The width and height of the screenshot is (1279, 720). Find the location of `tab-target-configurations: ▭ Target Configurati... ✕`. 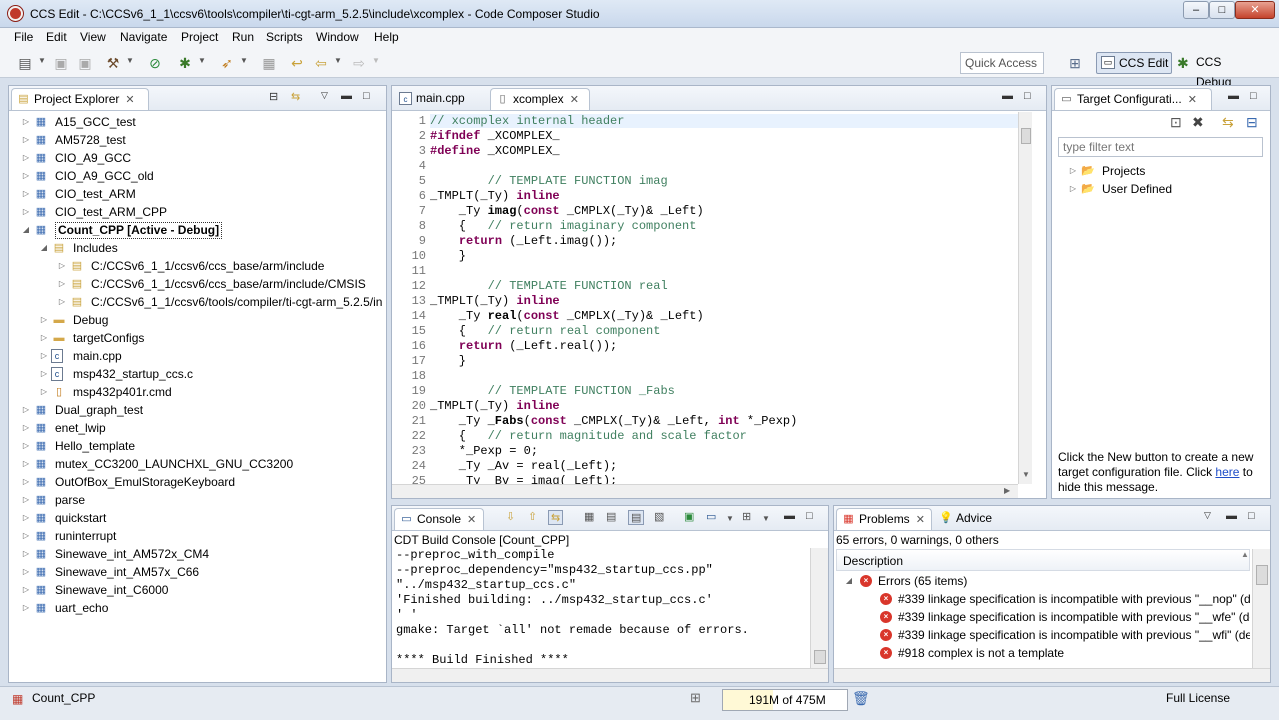

tab-target-configurations: ▭ Target Configurati... ✕ is located at coordinates (1133, 99).